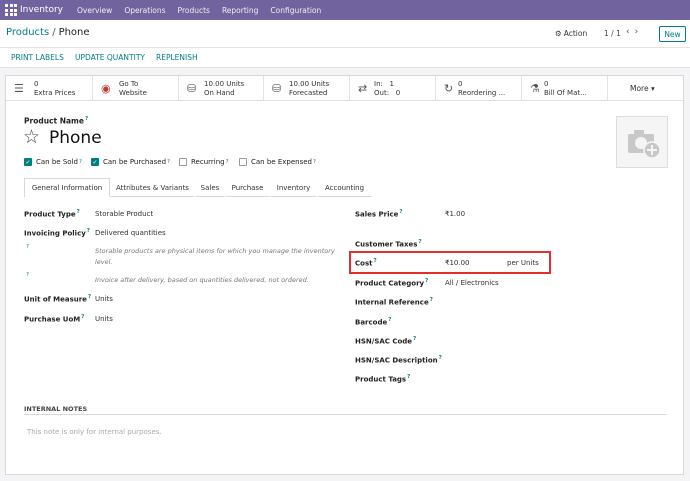 Image resolution: width=690 pixels, height=481 pixels. What do you see at coordinates (110, 57) in the screenshot?
I see `update-quantity-button: UPDATE QUANTITY` at bounding box center [110, 57].